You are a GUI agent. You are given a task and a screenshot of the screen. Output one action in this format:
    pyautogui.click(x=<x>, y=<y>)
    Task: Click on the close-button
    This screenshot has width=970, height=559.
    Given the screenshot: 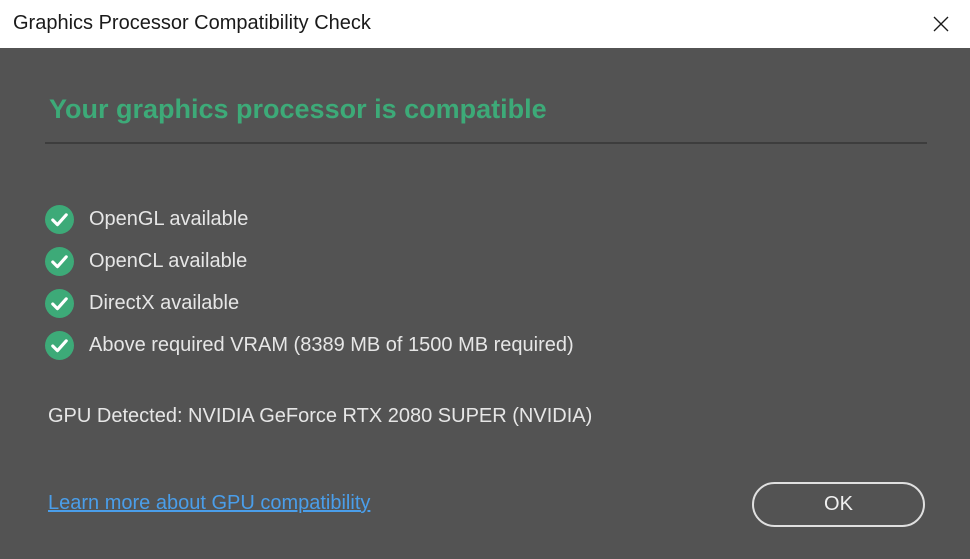 What is the action you would take?
    pyautogui.click(x=941, y=24)
    